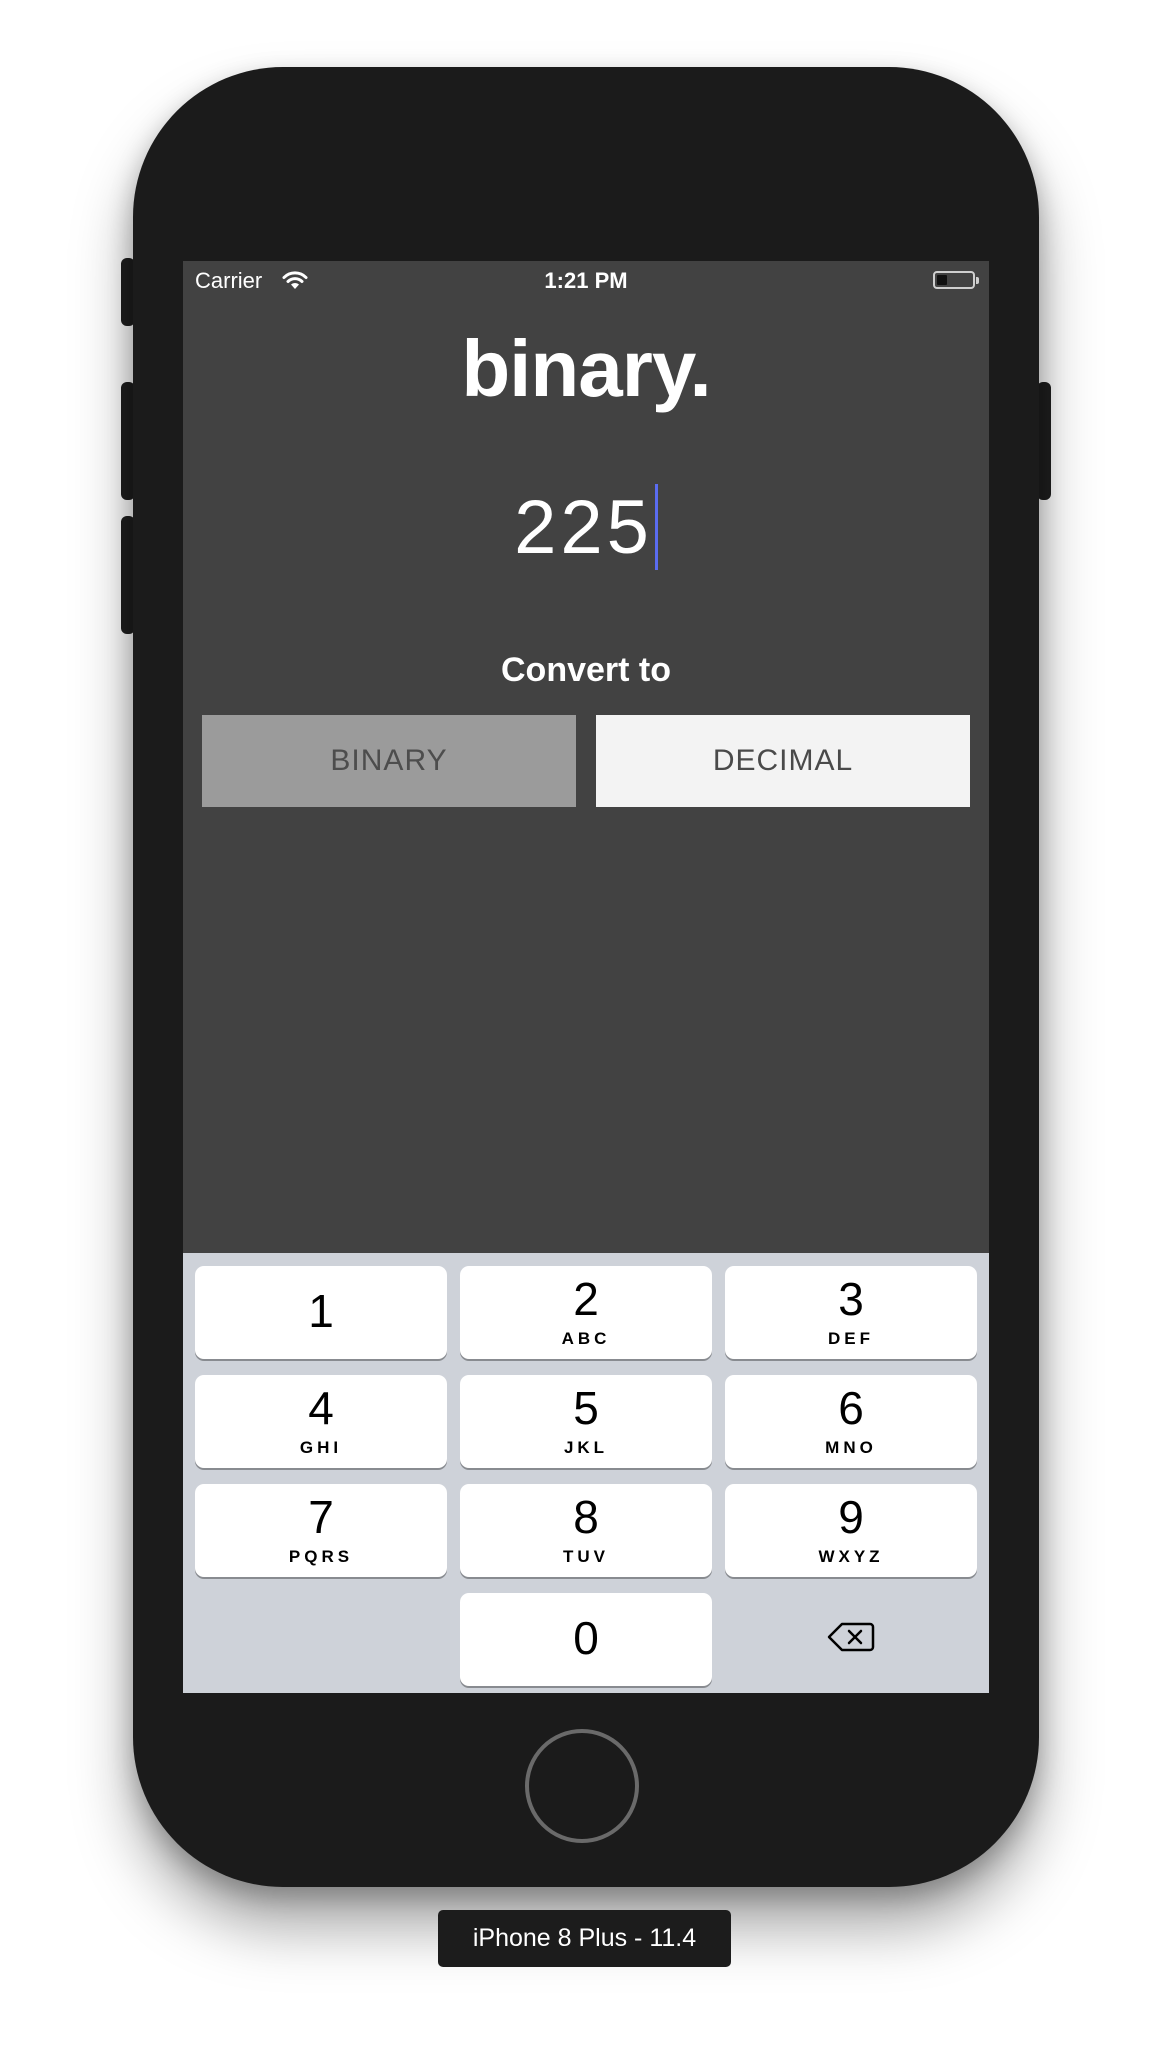  Describe the element at coordinates (321, 1517) in the screenshot. I see `key-digit: 7` at that location.